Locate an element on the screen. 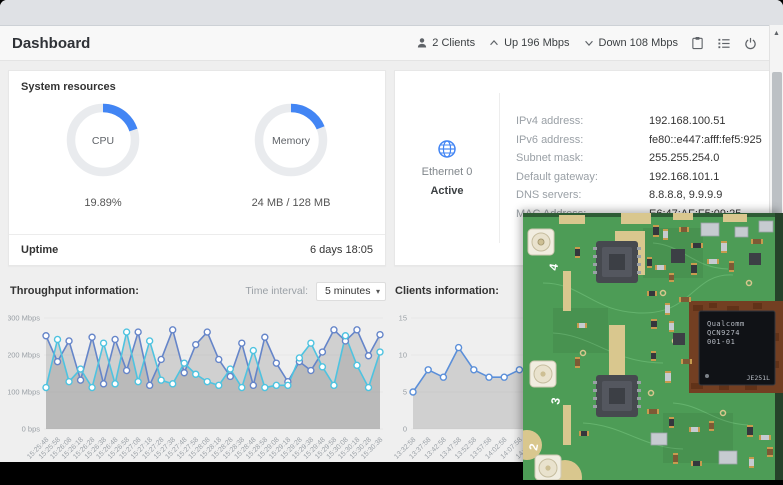 This screenshot has width=783, height=485. chip-code: JE251L is located at coordinates (759, 378).